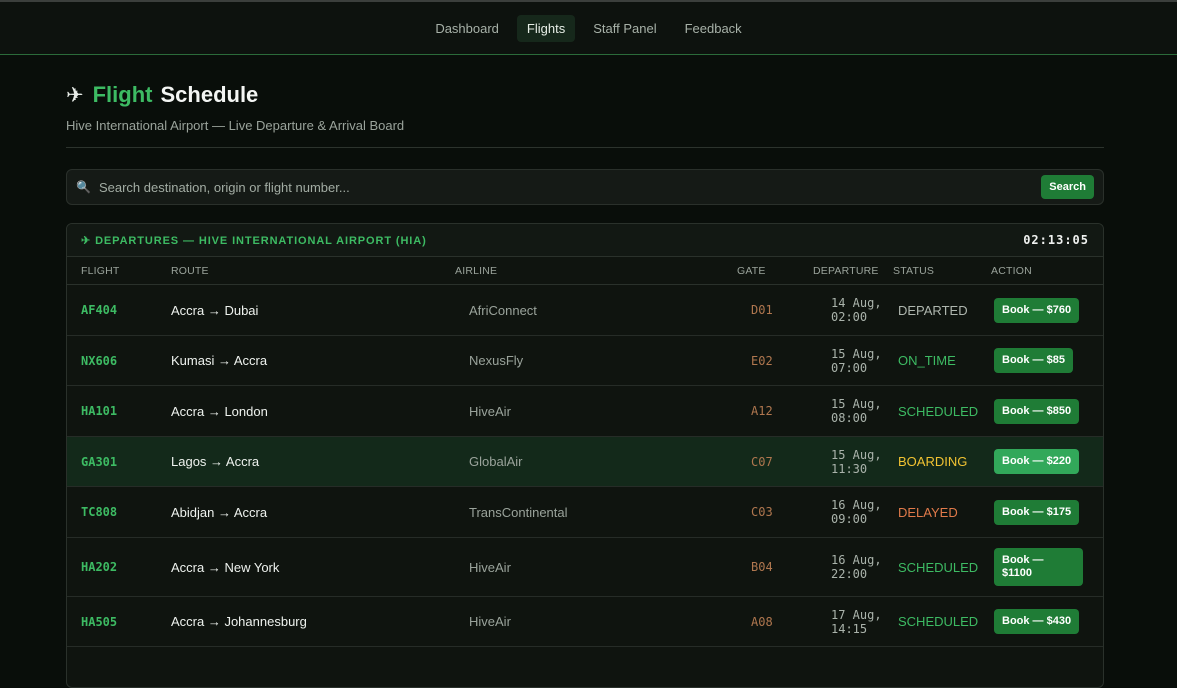 This screenshot has height=688, width=1177. I want to click on page-title: ✈ Flight Schedule, so click(585, 95).